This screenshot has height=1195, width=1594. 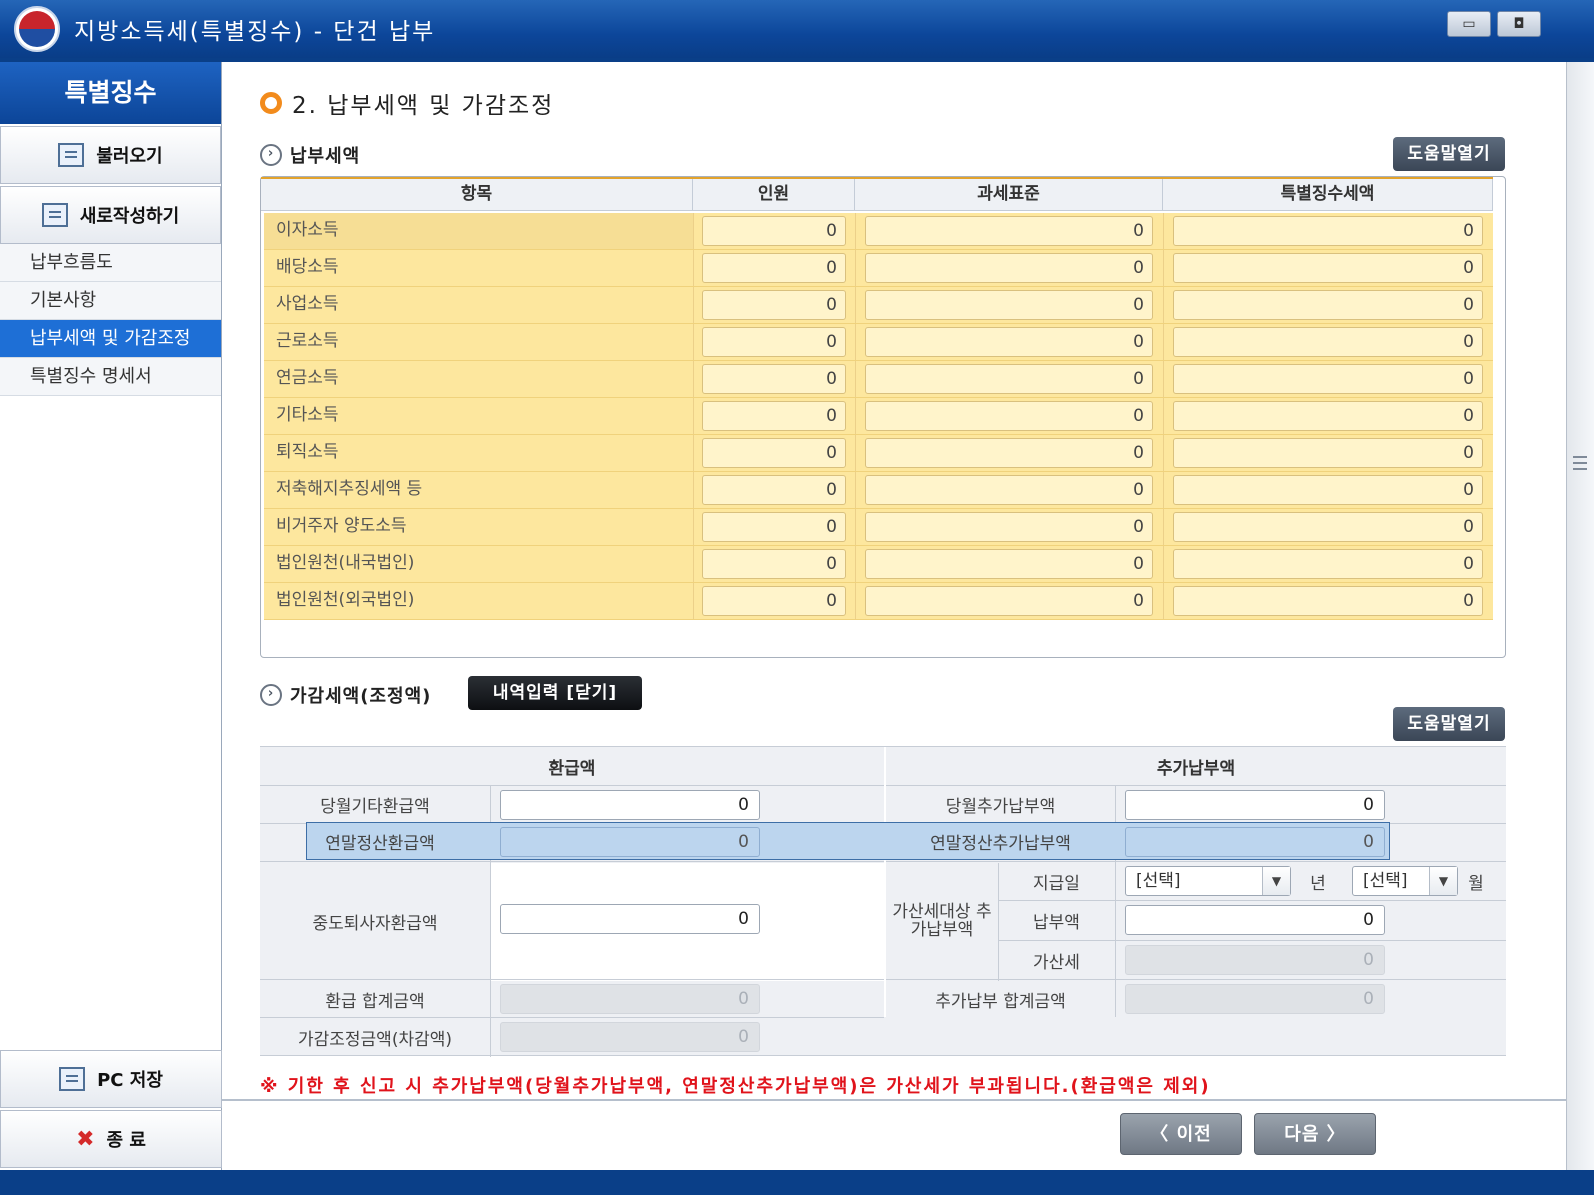 What do you see at coordinates (111, 1139) in the screenshot?
I see `exit-button: ✖ 종 료` at bounding box center [111, 1139].